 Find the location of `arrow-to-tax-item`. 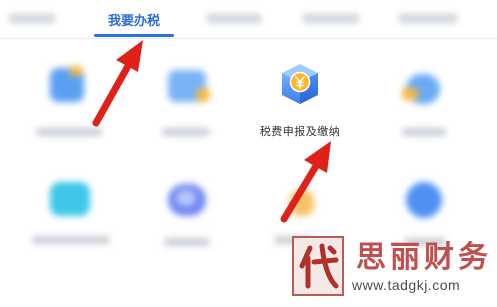

arrow-to-tax-item is located at coordinates (305, 182).